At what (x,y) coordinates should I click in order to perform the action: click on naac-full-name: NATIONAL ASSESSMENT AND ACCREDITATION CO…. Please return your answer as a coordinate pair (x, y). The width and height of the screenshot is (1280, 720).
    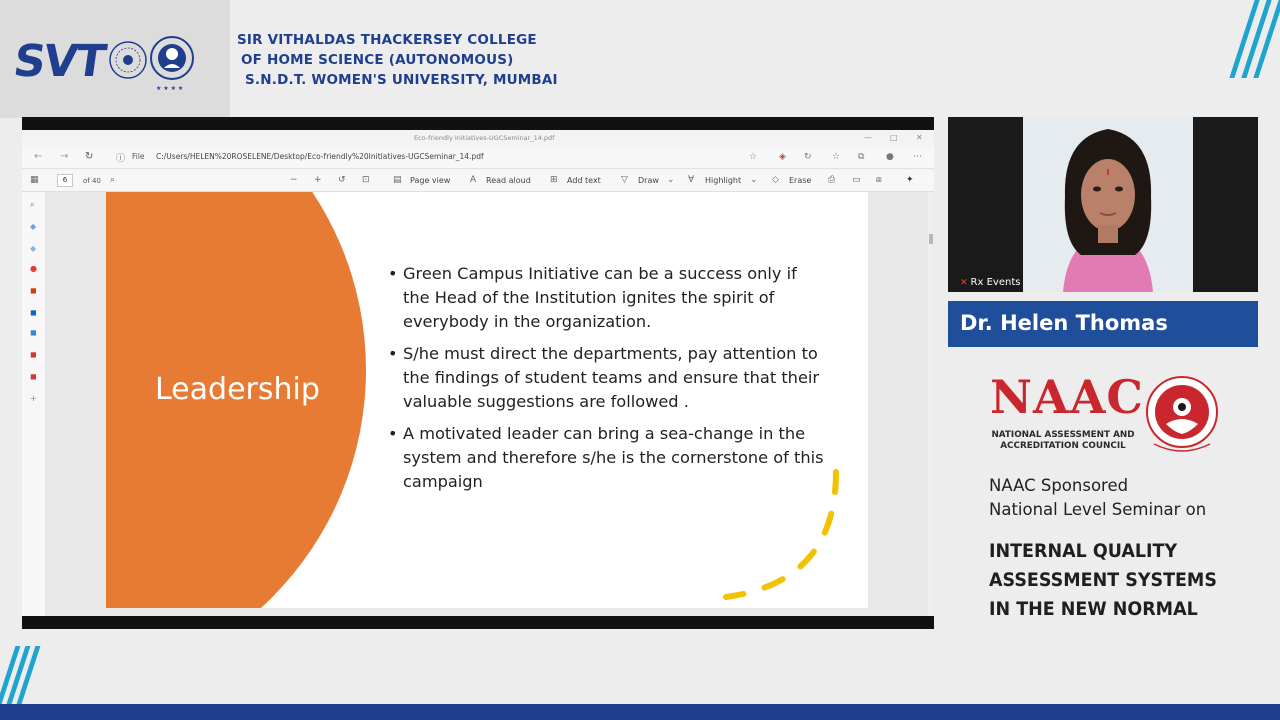
    Looking at the image, I should click on (1063, 441).